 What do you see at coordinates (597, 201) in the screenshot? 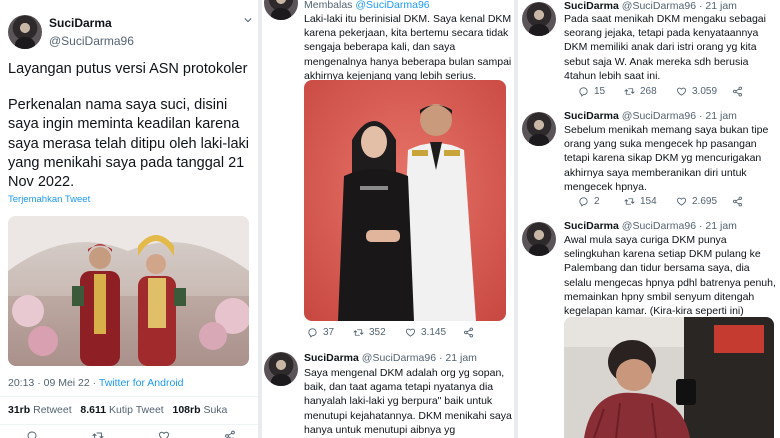
I see `reply-count: 2` at bounding box center [597, 201].